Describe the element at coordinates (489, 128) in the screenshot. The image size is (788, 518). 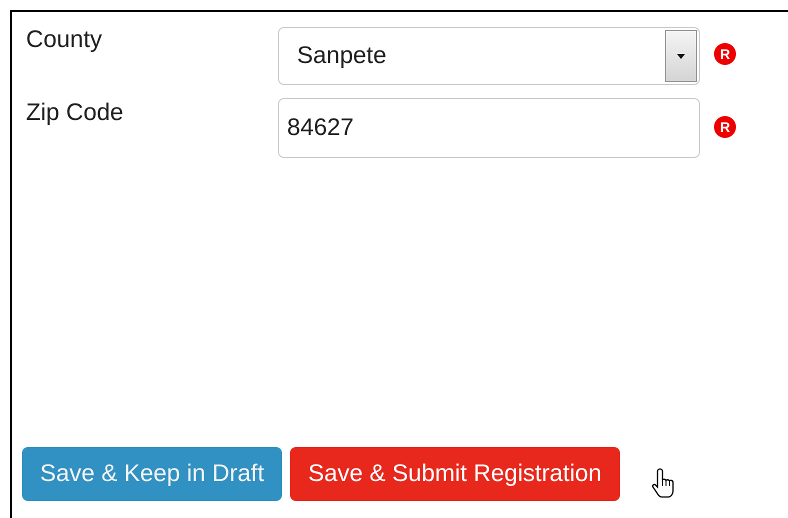
I see `zip-input-field: 84627` at that location.